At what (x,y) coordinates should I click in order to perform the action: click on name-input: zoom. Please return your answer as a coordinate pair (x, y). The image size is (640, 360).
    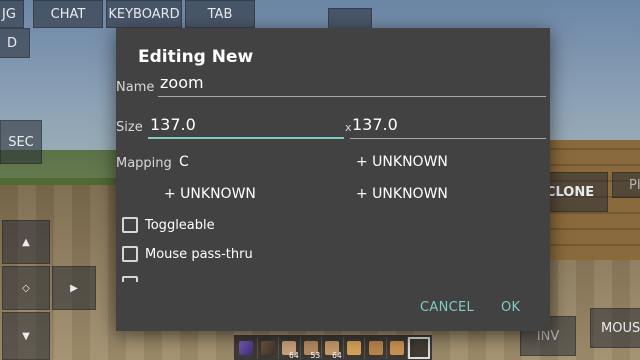
    Looking at the image, I should click on (352, 85).